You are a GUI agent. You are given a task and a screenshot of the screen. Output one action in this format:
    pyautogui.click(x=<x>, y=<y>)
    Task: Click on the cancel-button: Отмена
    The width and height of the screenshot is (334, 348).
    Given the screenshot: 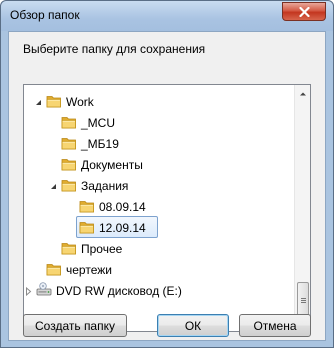 What is the action you would take?
    pyautogui.click(x=275, y=325)
    